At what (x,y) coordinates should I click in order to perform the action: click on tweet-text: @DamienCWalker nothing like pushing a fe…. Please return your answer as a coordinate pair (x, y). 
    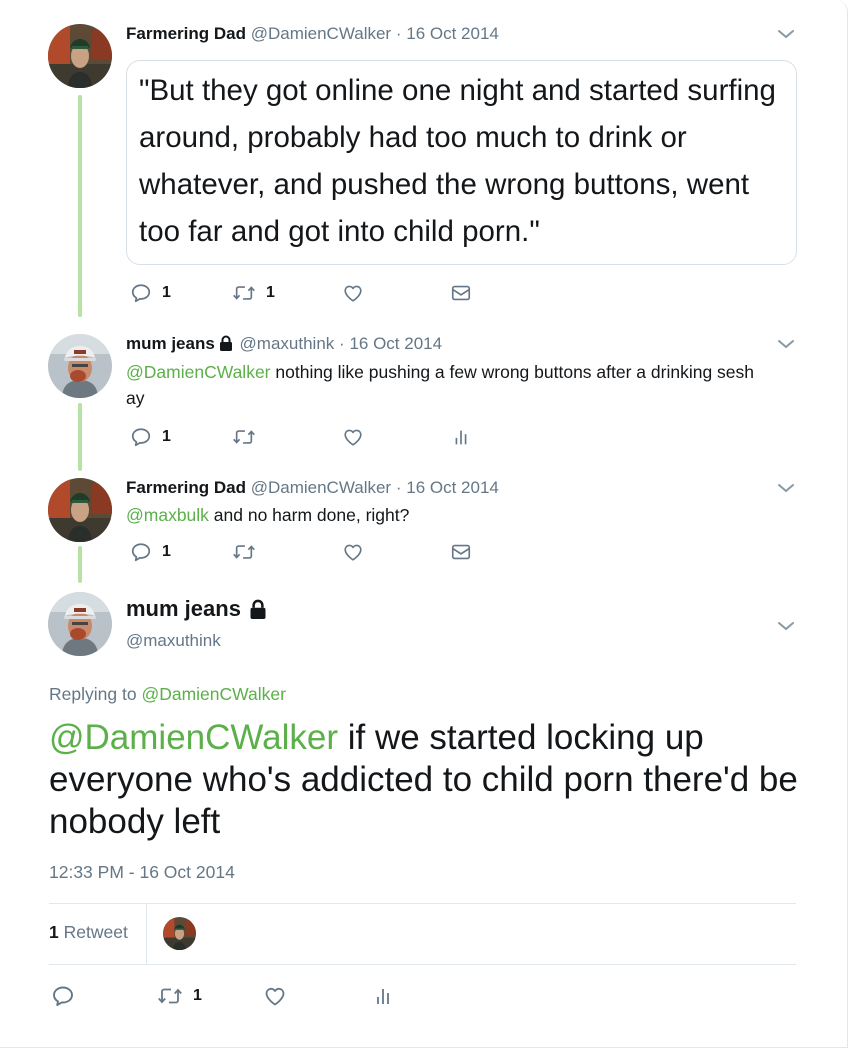
    Looking at the image, I should click on (451, 385).